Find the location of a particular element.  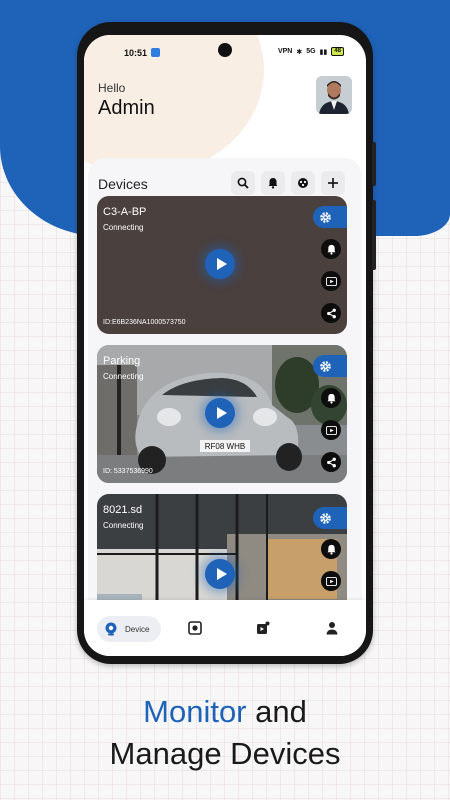

media-icon is located at coordinates (263, 627).